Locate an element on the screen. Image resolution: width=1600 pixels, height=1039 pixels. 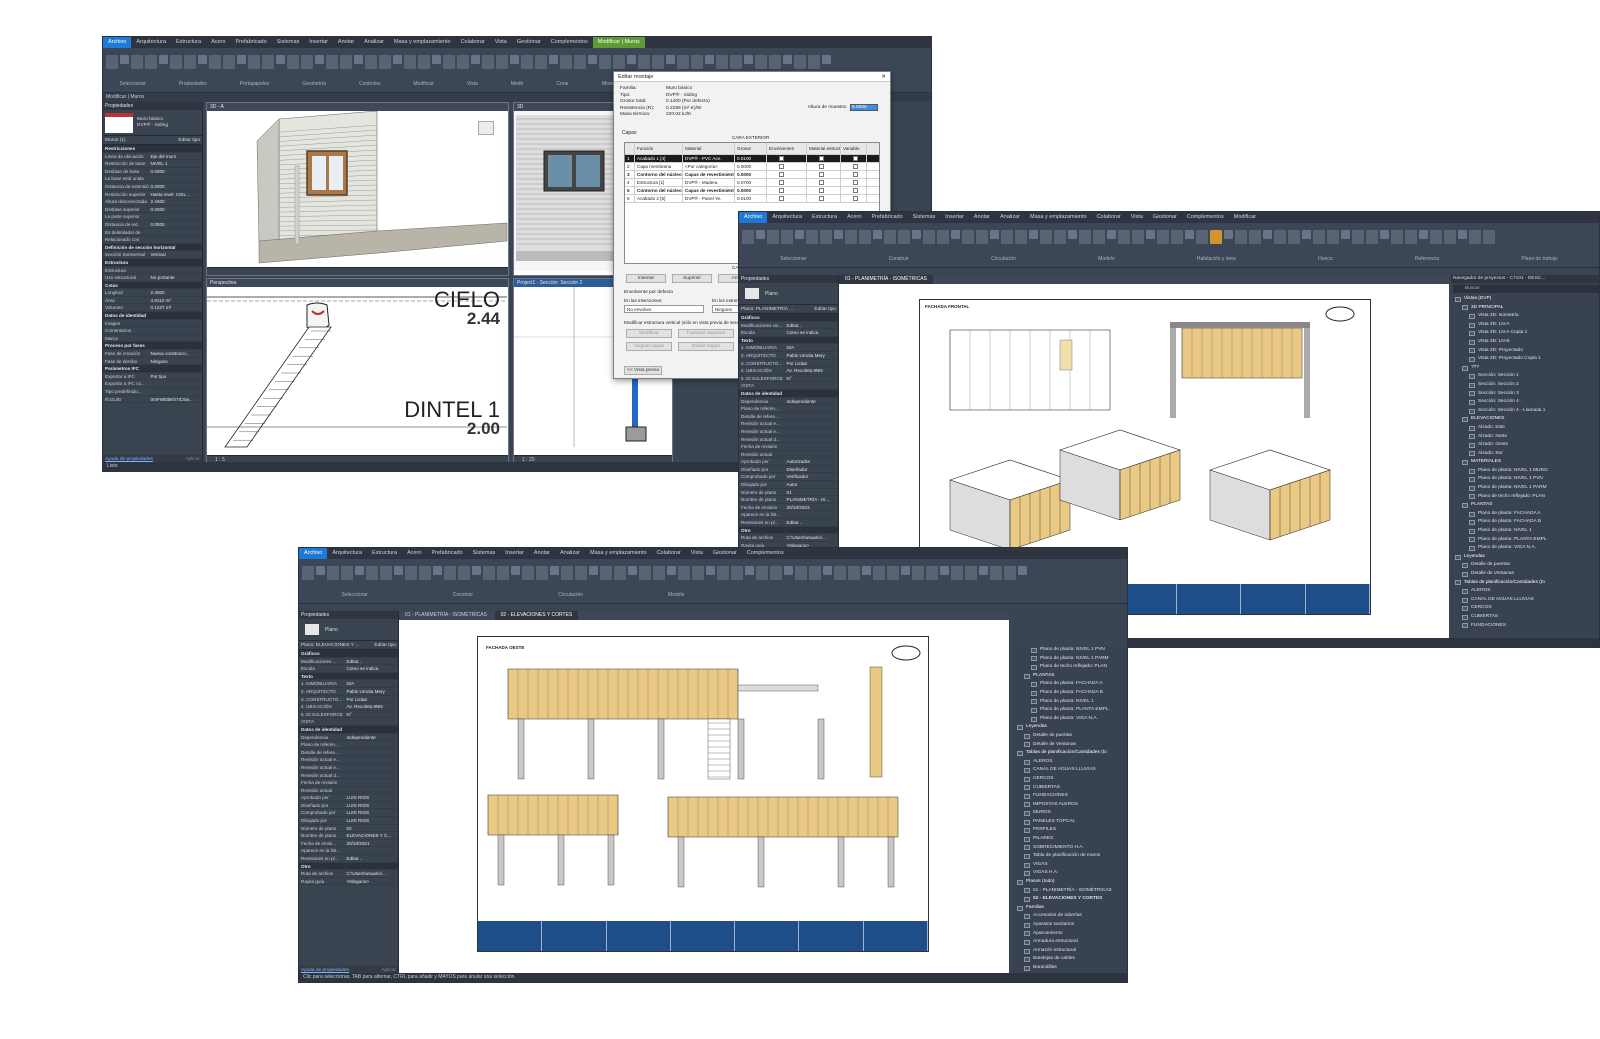
browser-item: Leyendas is located at coordinates (1525, 557).